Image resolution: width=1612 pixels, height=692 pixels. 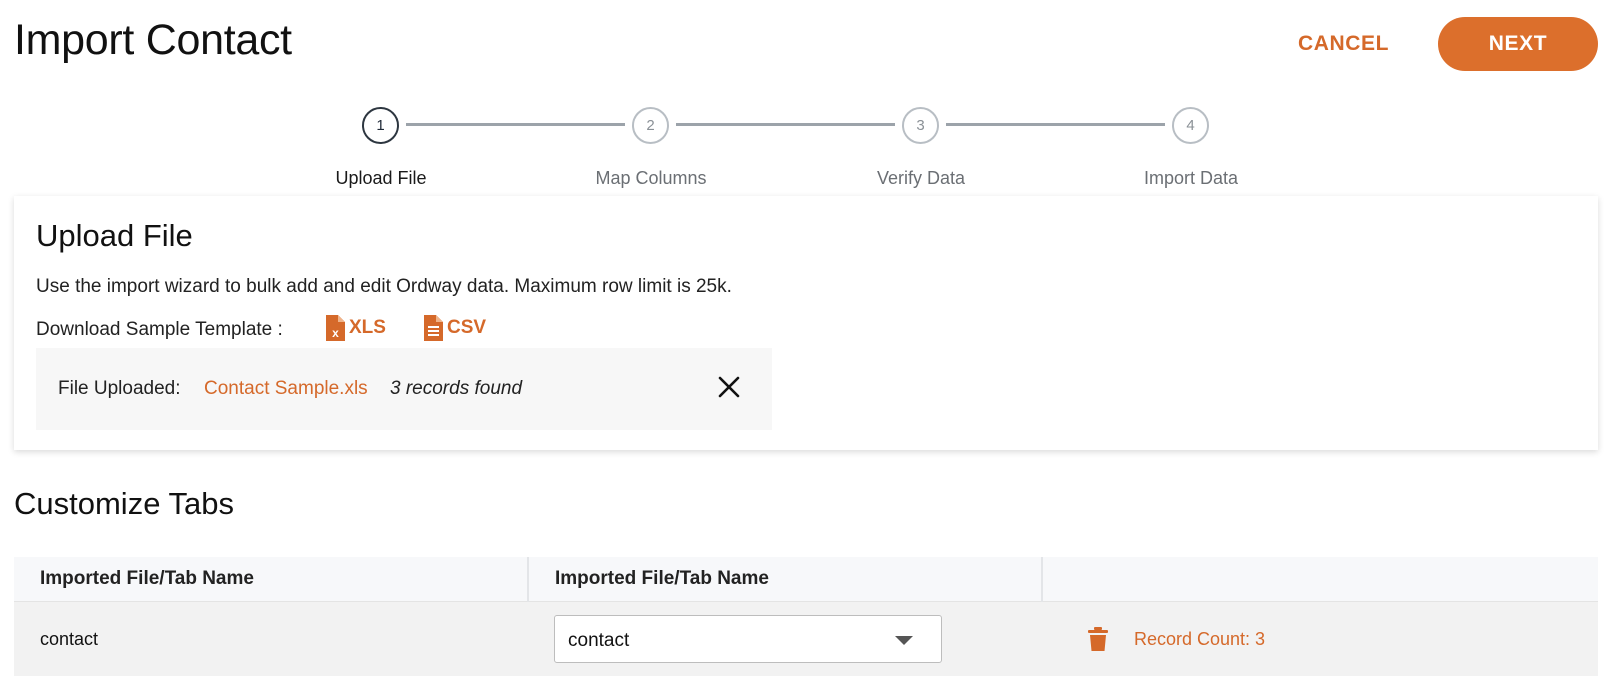 What do you see at coordinates (456, 388) in the screenshot?
I see `records-found-text: 3 records found` at bounding box center [456, 388].